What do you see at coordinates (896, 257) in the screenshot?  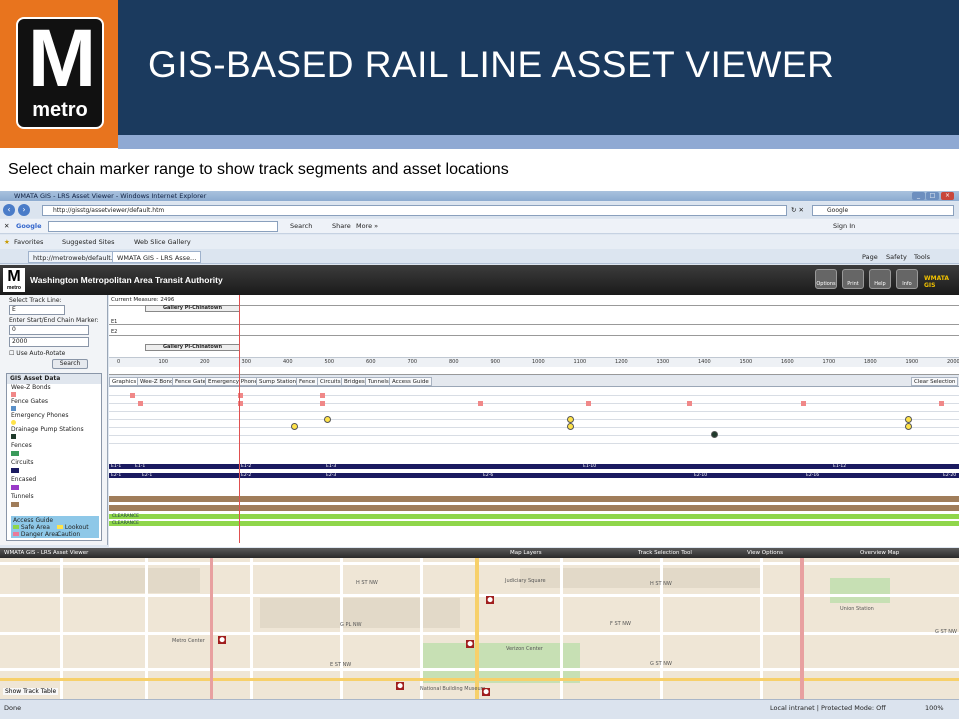 I see `safety-menu: Safety` at bounding box center [896, 257].